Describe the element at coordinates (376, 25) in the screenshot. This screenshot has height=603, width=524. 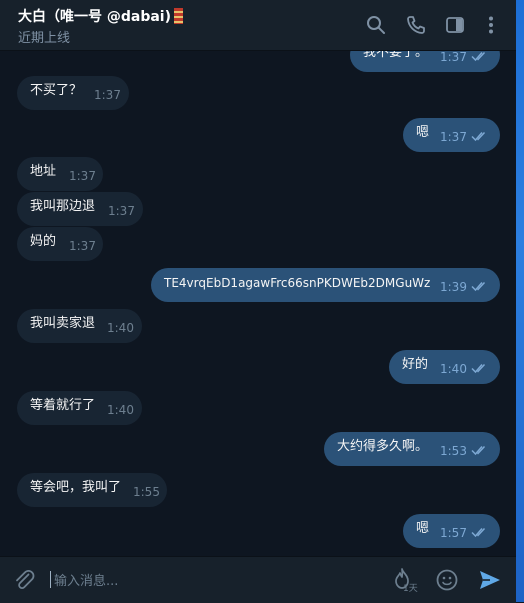
I see `search-icon` at that location.